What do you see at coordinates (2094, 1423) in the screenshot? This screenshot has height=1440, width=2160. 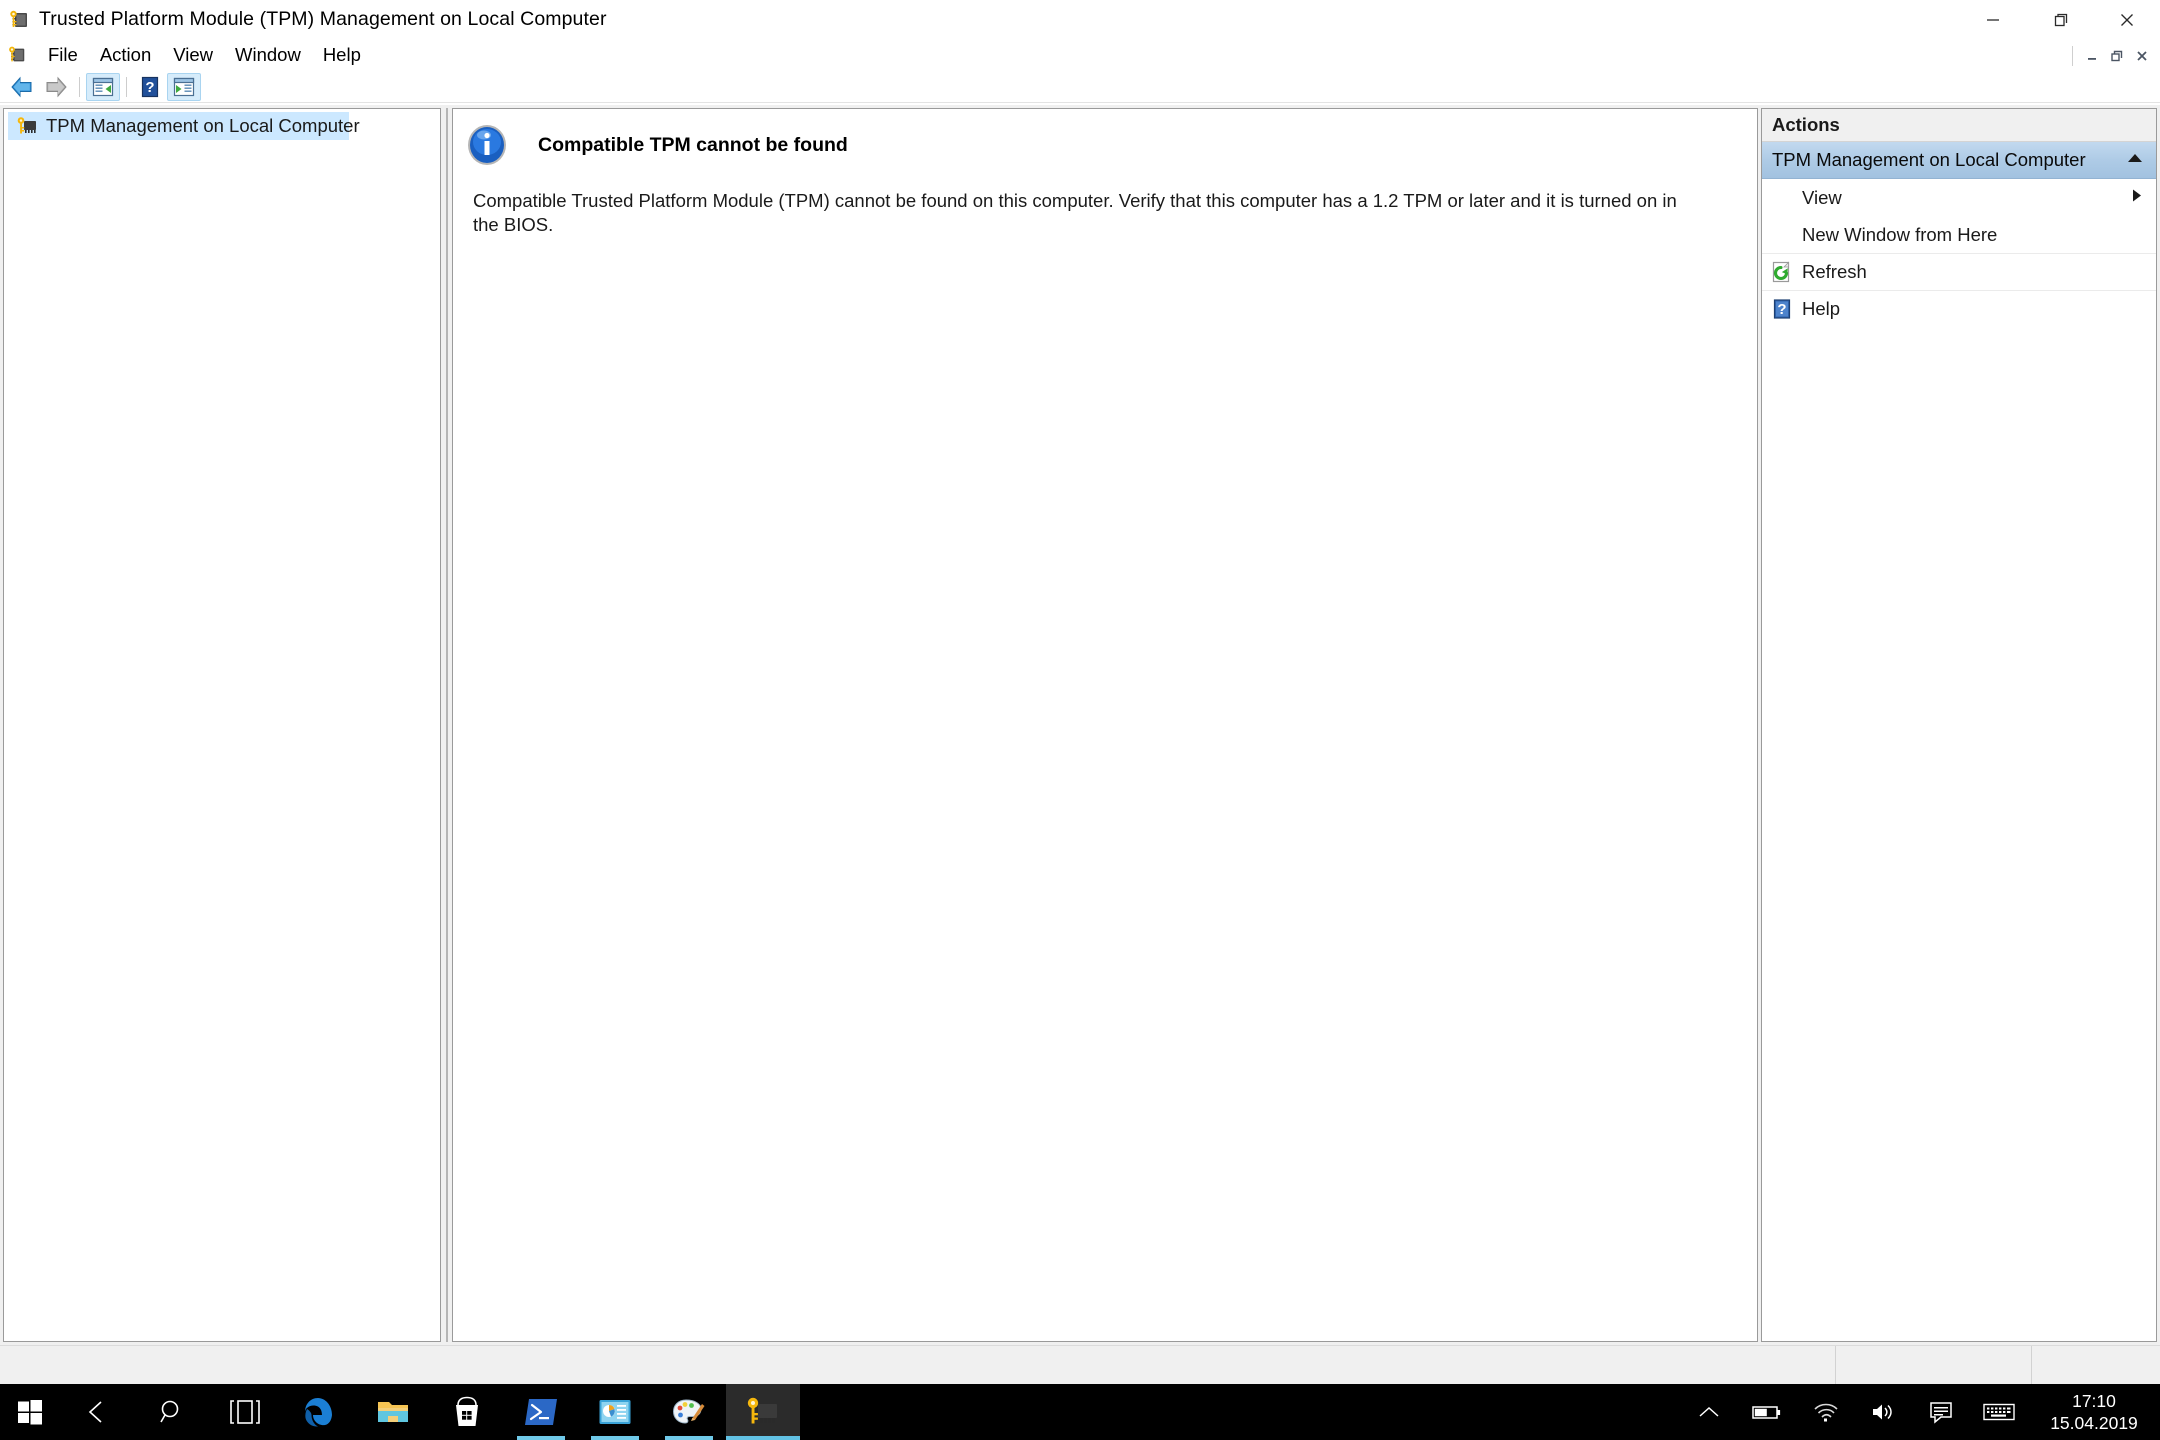 I see `clock-date: 15.04.2019` at bounding box center [2094, 1423].